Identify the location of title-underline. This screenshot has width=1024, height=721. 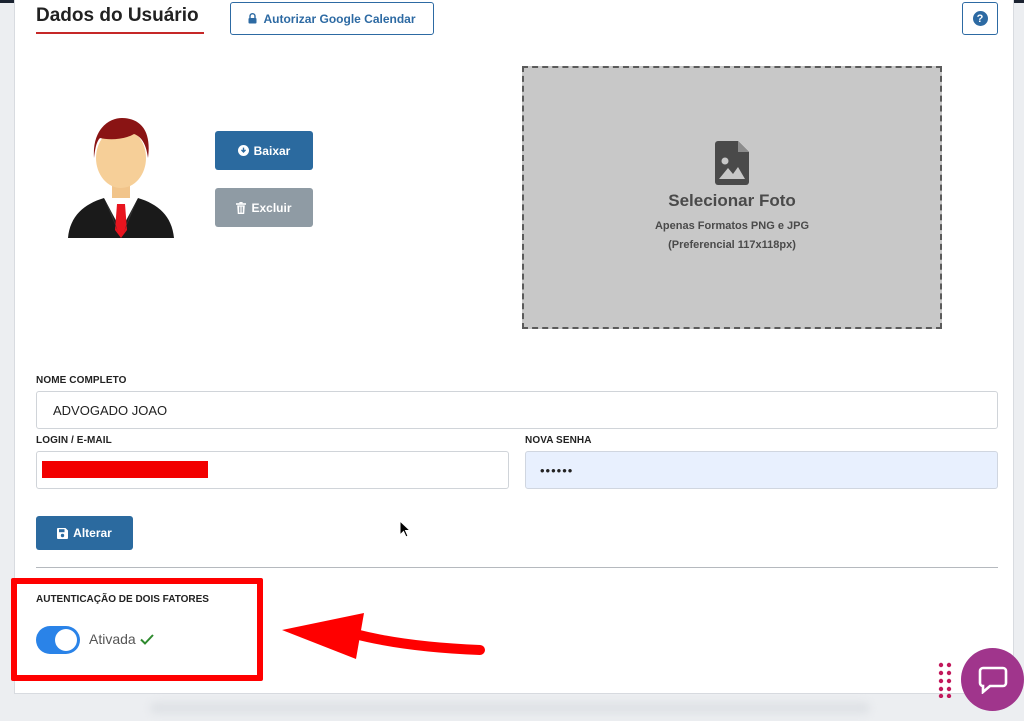
(120, 33).